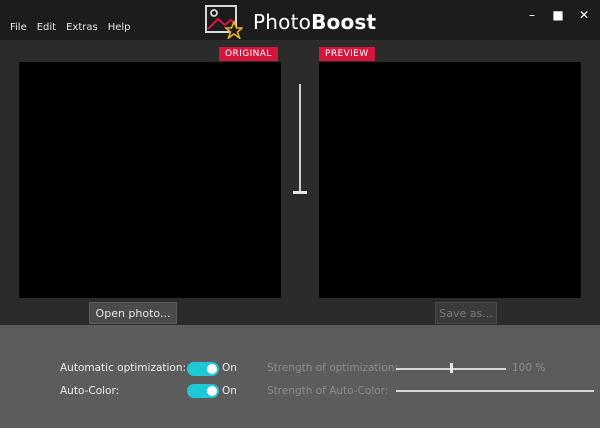 This screenshot has width=600, height=428. What do you see at coordinates (344, 22) in the screenshot?
I see `app-name-bold: Boost` at bounding box center [344, 22].